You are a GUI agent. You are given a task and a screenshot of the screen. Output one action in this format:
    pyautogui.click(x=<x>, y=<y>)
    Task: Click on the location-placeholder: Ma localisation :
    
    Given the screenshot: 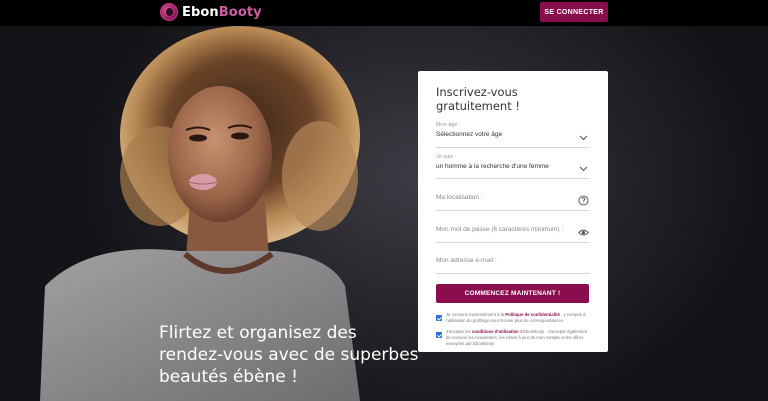 What is the action you would take?
    pyautogui.click(x=459, y=197)
    